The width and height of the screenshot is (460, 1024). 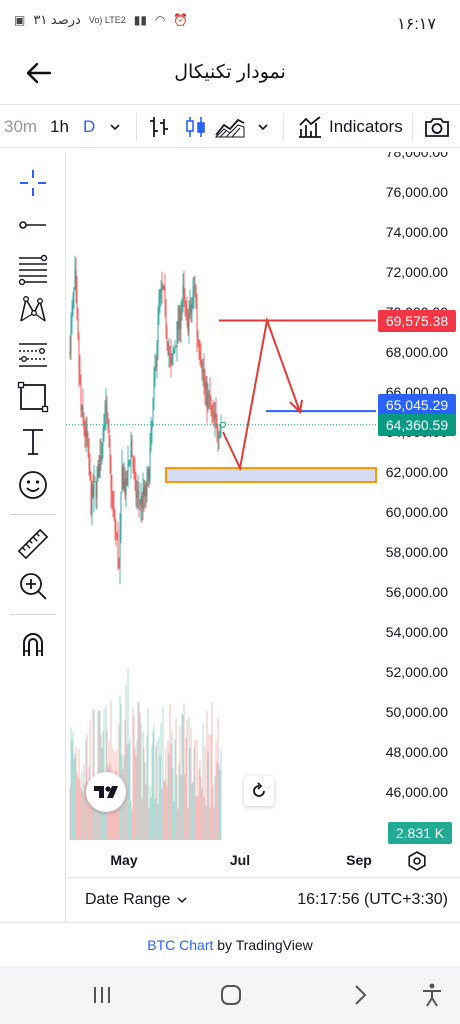 I want to click on rectangle-icon, so click(x=33, y=397).